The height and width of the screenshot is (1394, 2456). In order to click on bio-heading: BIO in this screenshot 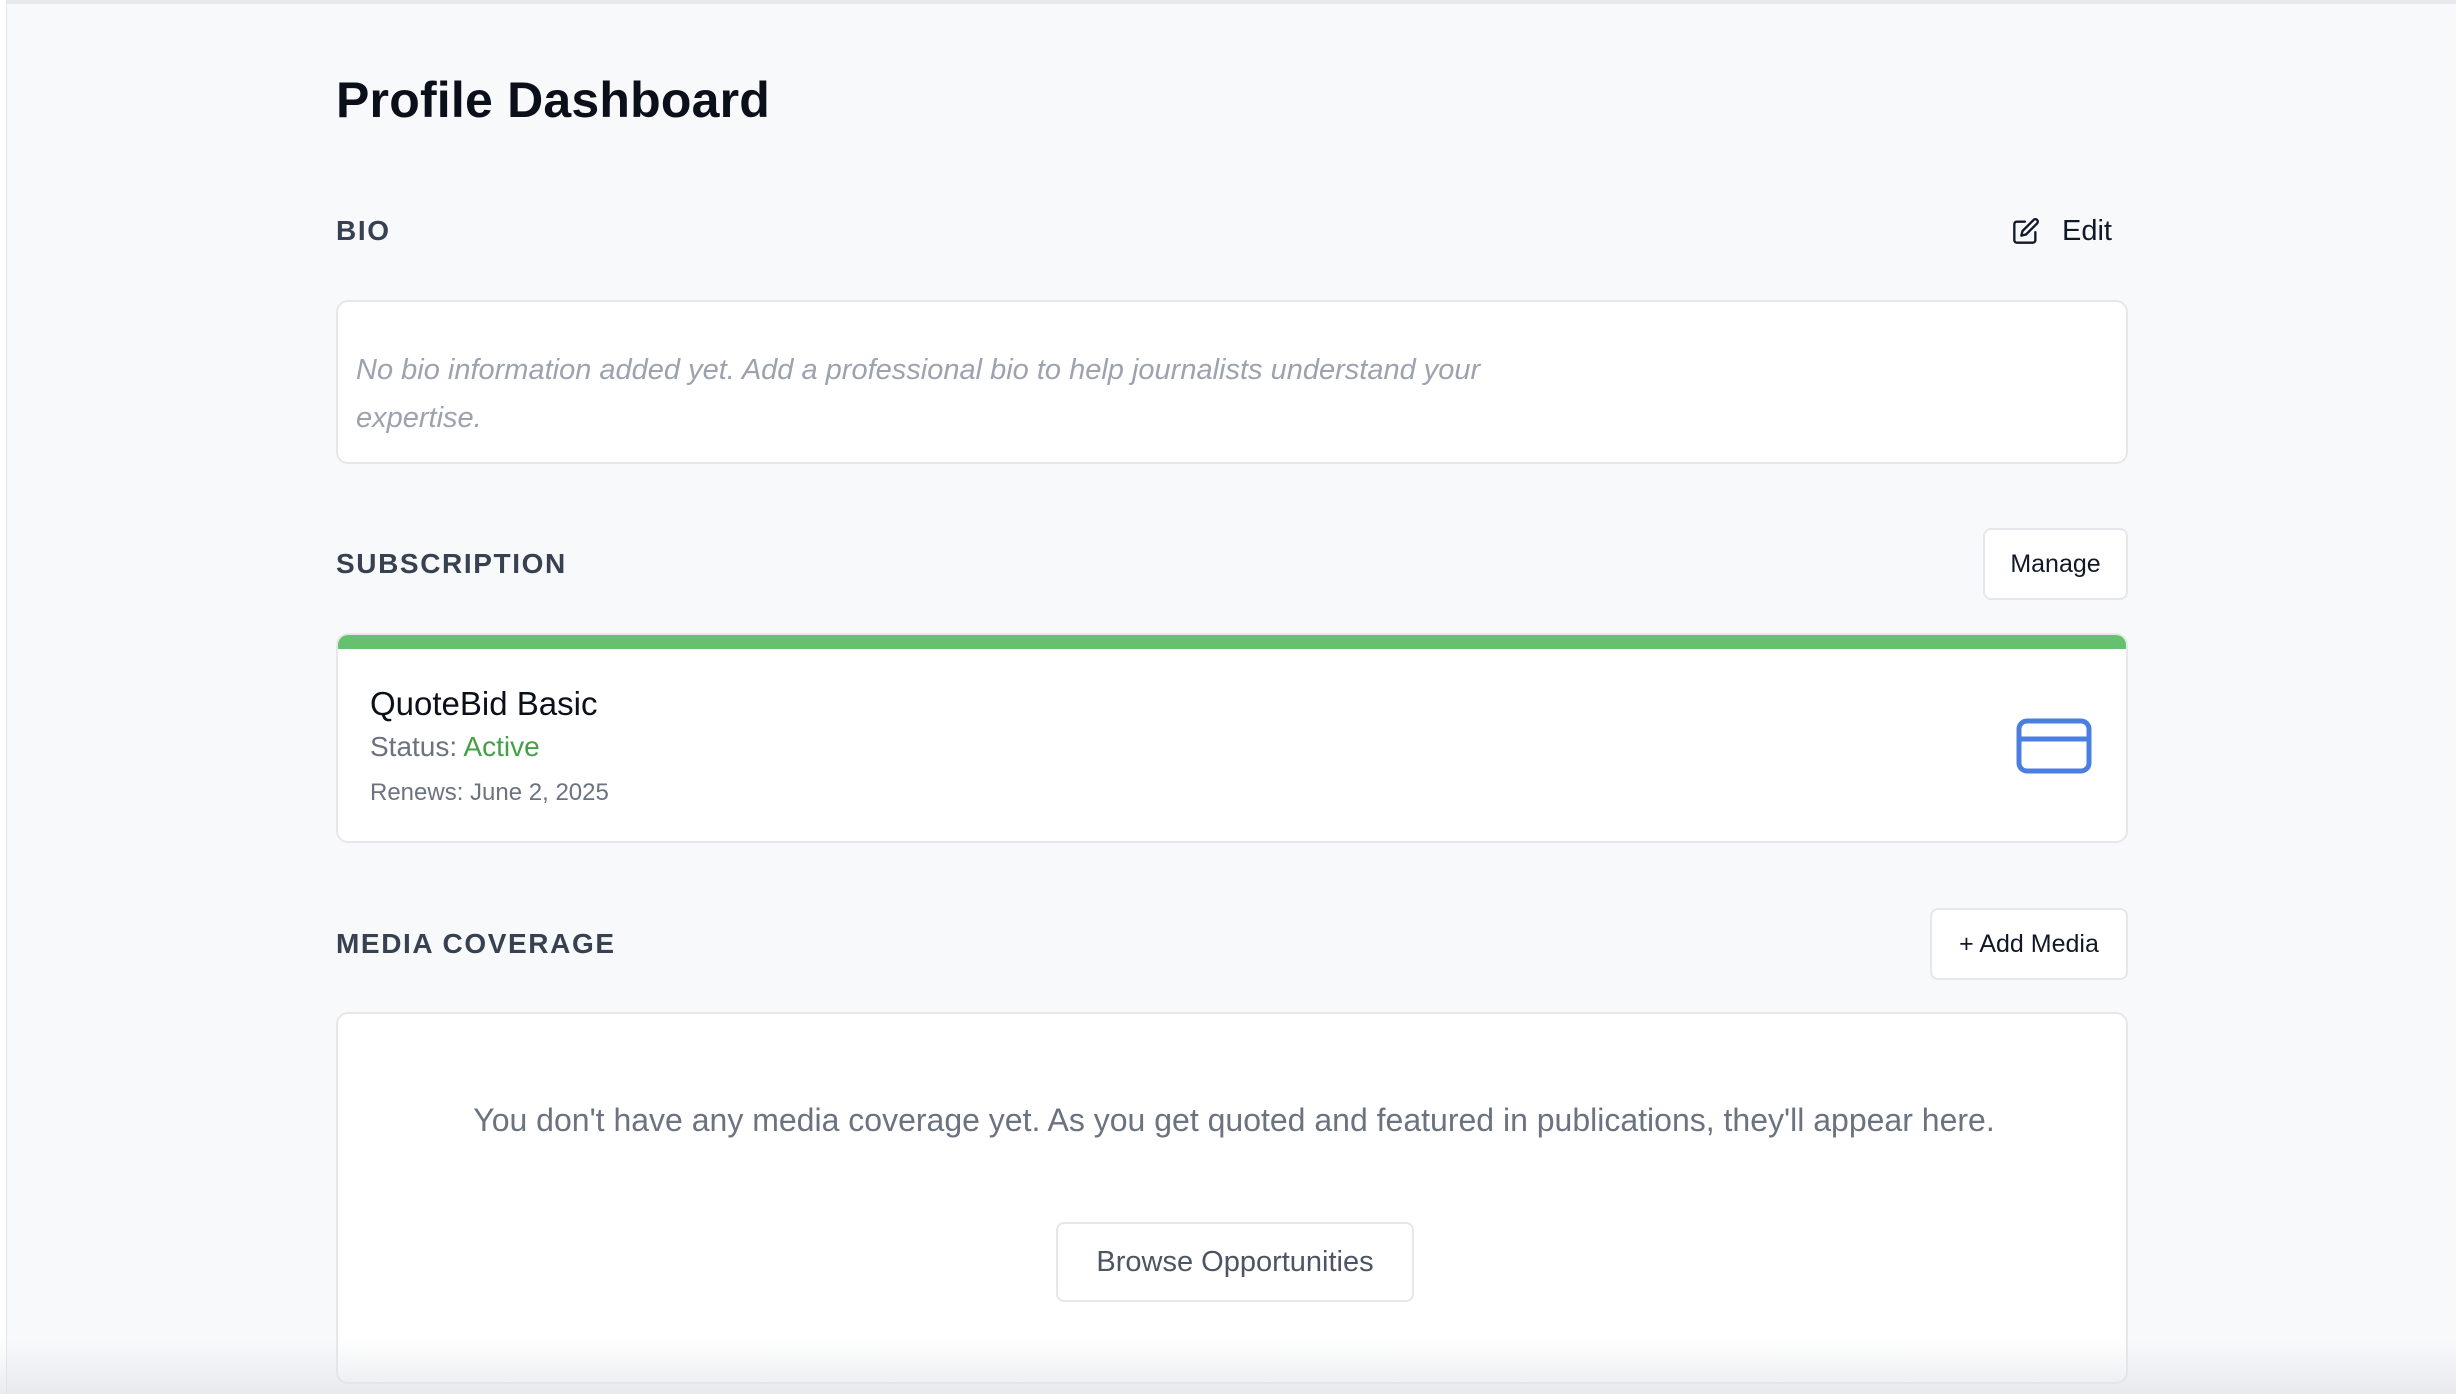, I will do `click(363, 230)`.